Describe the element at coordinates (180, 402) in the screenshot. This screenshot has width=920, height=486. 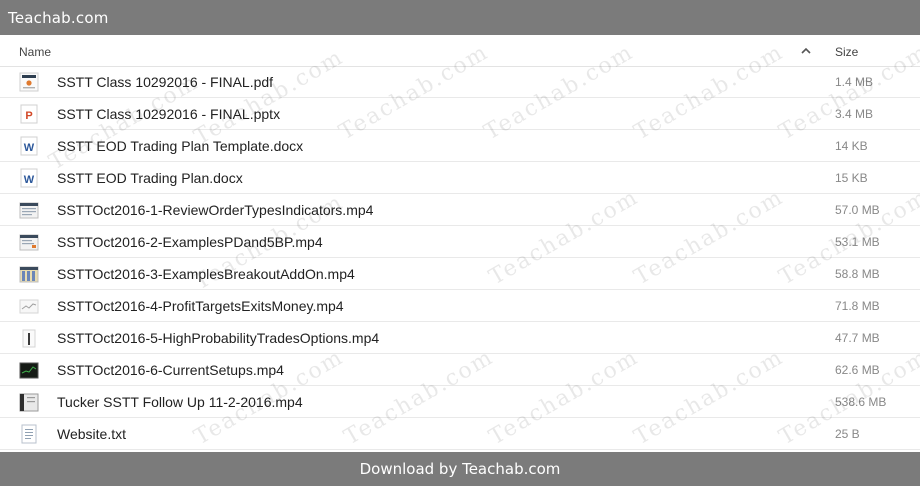
I see `file-name: Tucker SSTT Follow Up 11-2-2016.mp4` at that location.